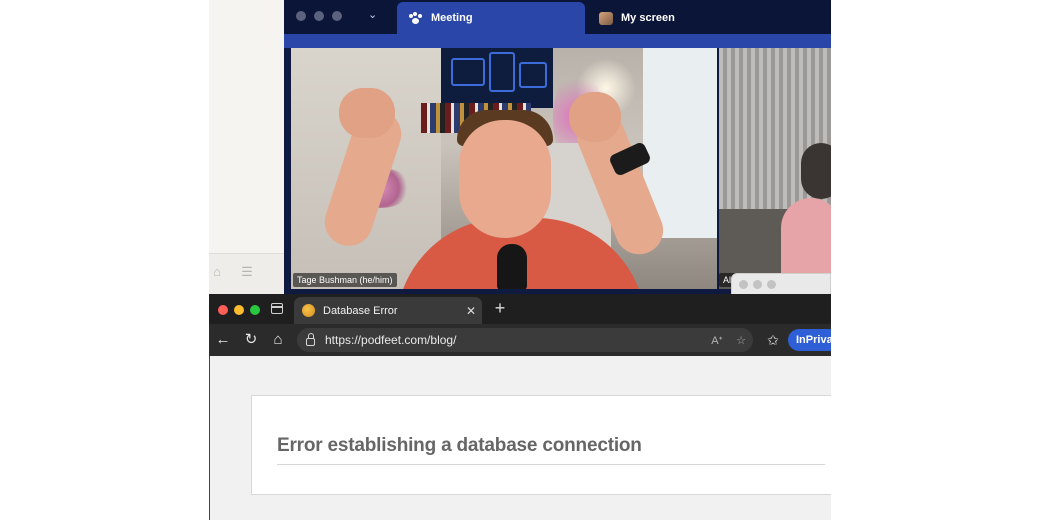 This screenshot has width=1040, height=520. Describe the element at coordinates (809, 340) in the screenshot. I see `inprivate-badge: InPrivat` at that location.